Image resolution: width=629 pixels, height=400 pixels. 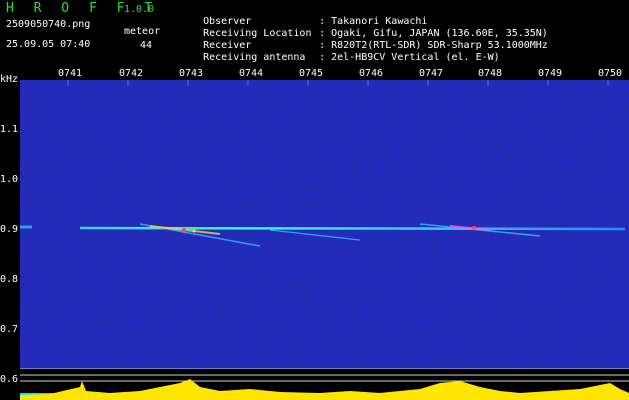 What do you see at coordinates (48, 24) in the screenshot?
I see `filename: 2509050740.png` at bounding box center [48, 24].